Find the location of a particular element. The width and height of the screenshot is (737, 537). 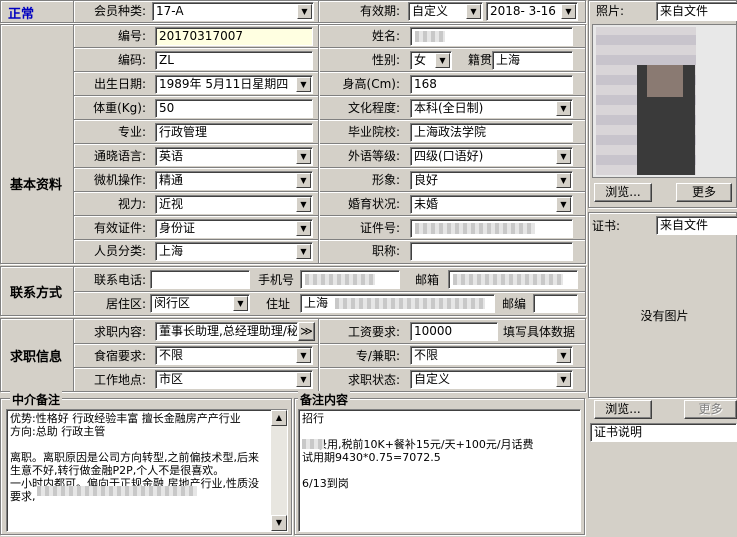

school-field: 上海政法学院 is located at coordinates (491, 132).